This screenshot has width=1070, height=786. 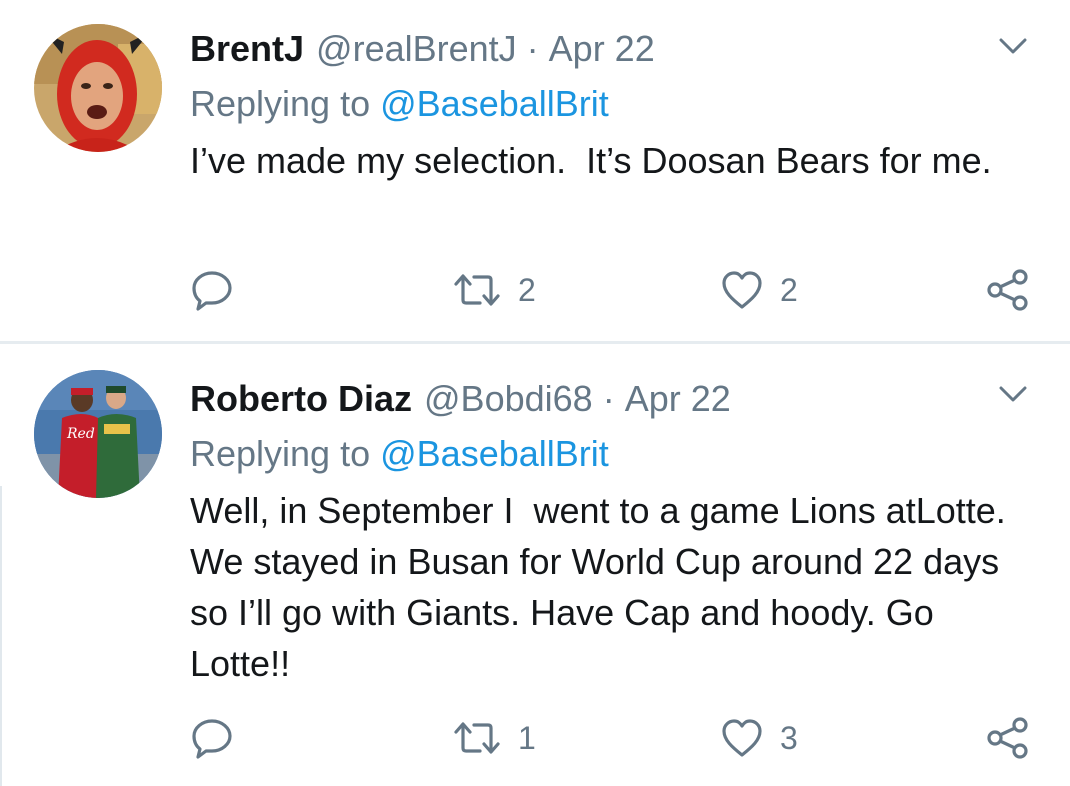 What do you see at coordinates (527, 737) in the screenshot?
I see `retweet-count: 1` at bounding box center [527, 737].